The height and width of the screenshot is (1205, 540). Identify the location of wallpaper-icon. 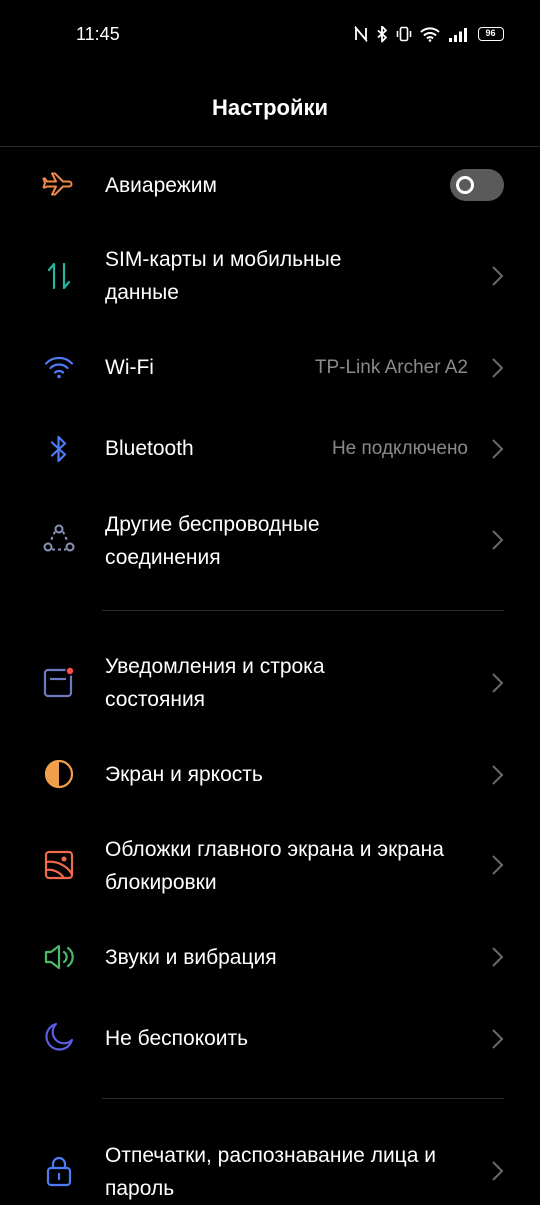
(59, 865).